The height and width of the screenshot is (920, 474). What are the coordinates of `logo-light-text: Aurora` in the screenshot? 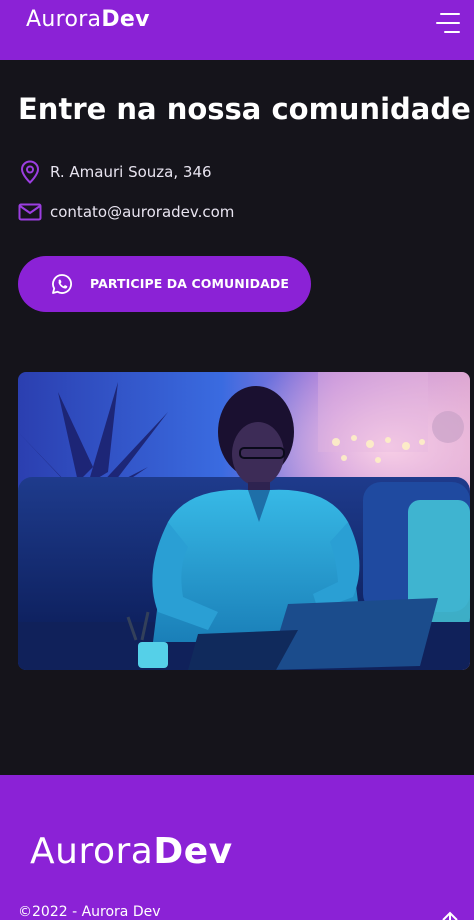 It's located at (64, 19).